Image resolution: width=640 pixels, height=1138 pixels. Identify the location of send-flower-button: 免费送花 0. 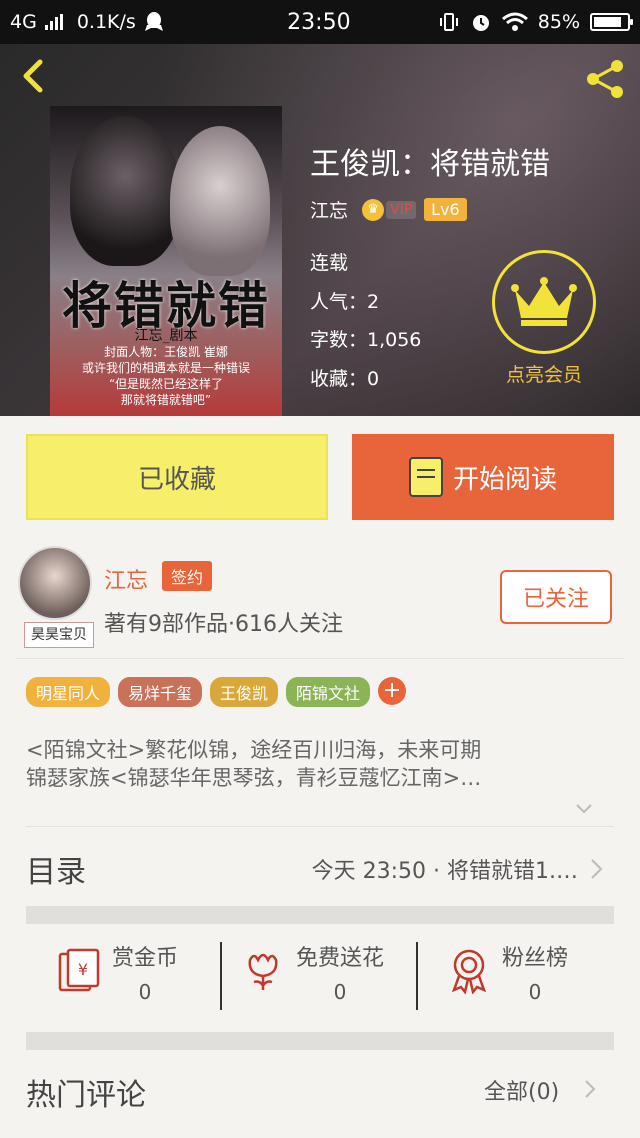
(312, 980).